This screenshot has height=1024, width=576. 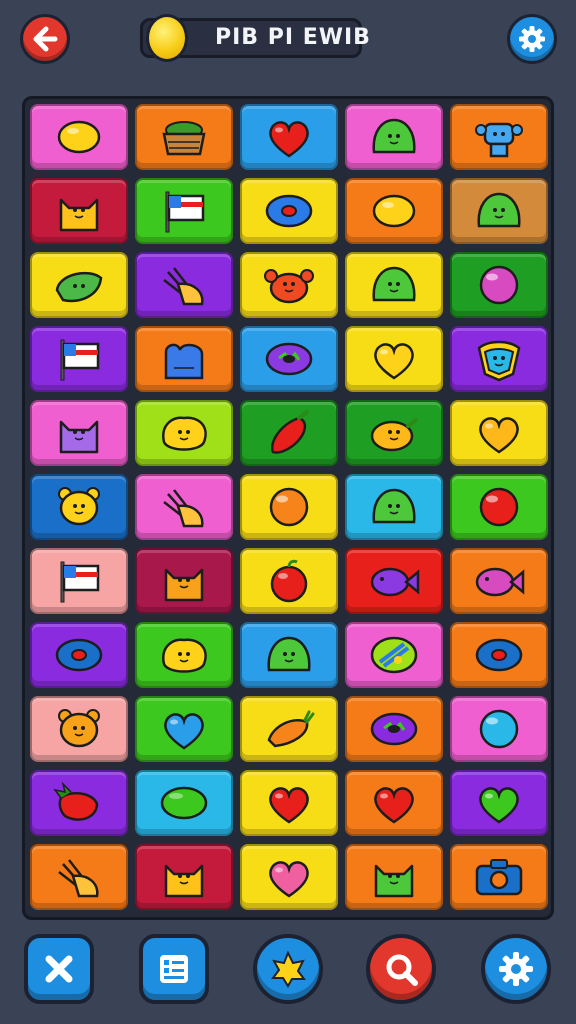 I want to click on search-icon, so click(x=402, y=970).